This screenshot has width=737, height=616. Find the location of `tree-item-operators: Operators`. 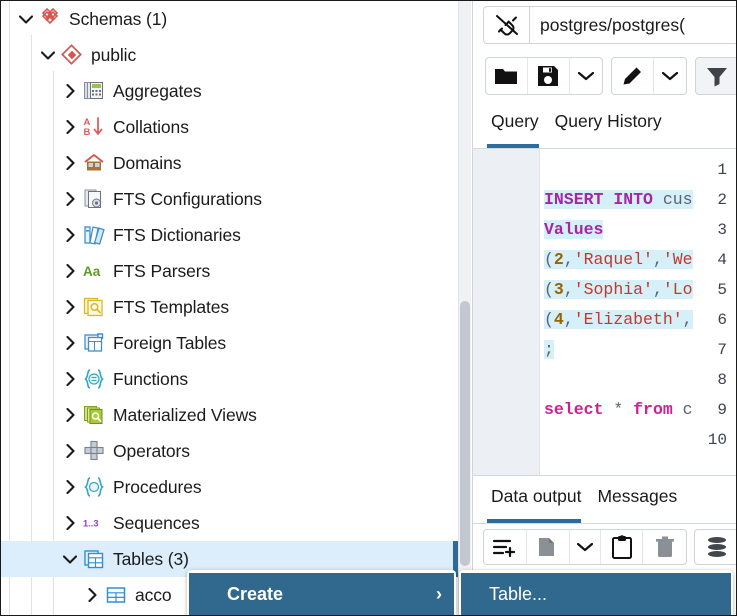

tree-item-operators: Operators is located at coordinates (229, 451).